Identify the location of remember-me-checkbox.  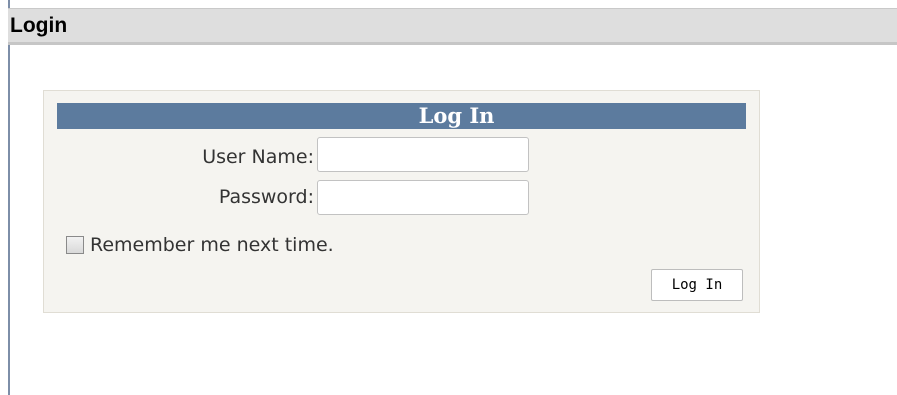
(75, 245).